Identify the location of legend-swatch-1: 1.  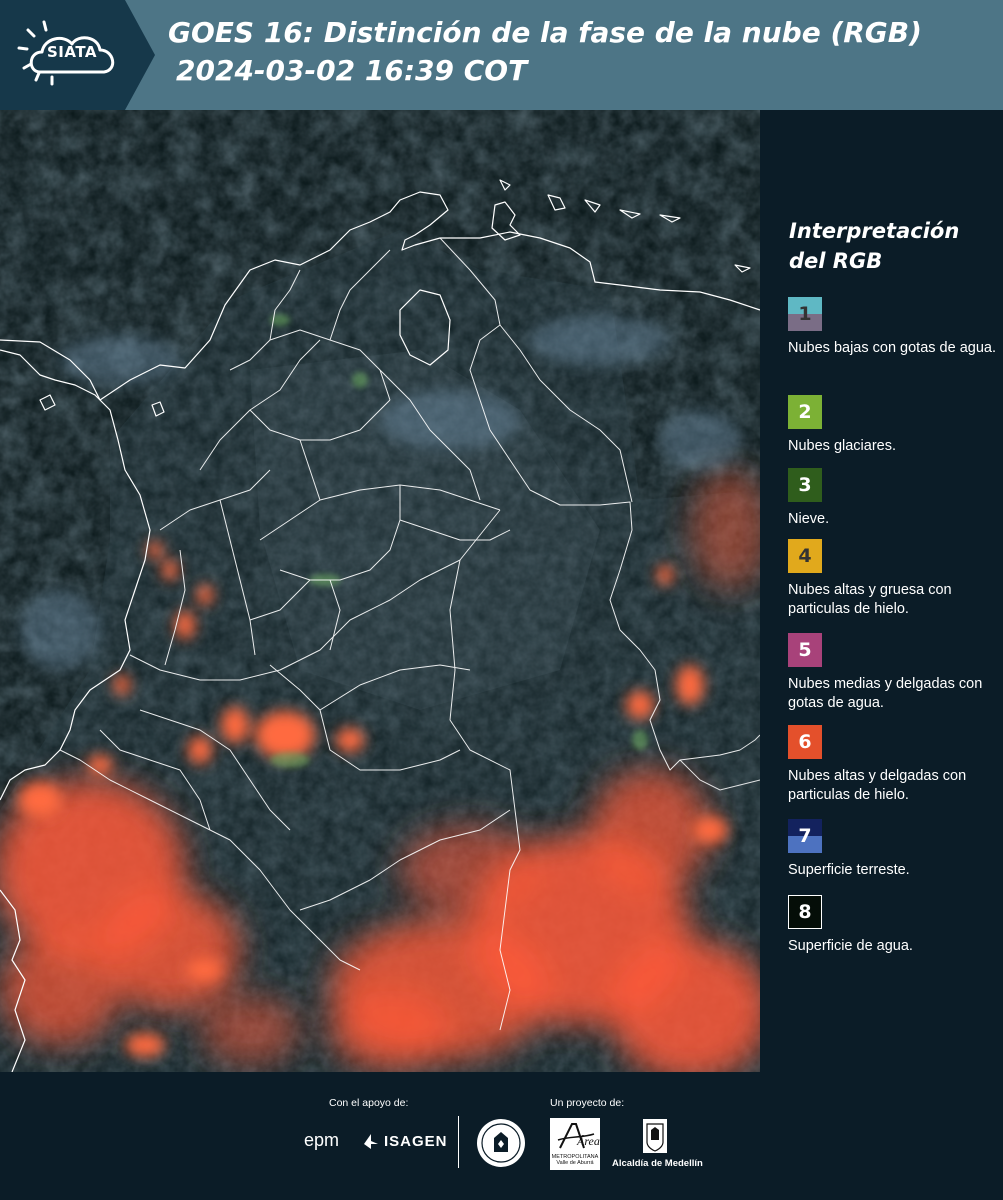
(805, 314).